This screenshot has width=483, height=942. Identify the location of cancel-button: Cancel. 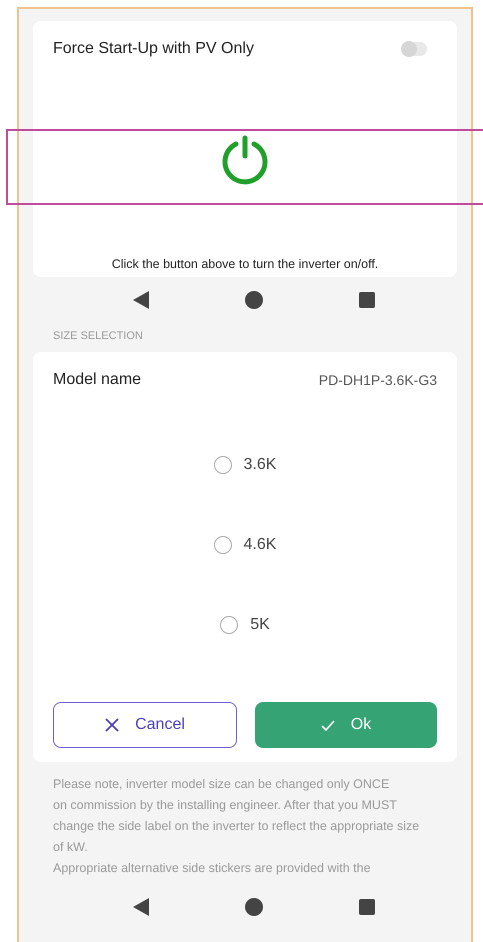
(145, 725).